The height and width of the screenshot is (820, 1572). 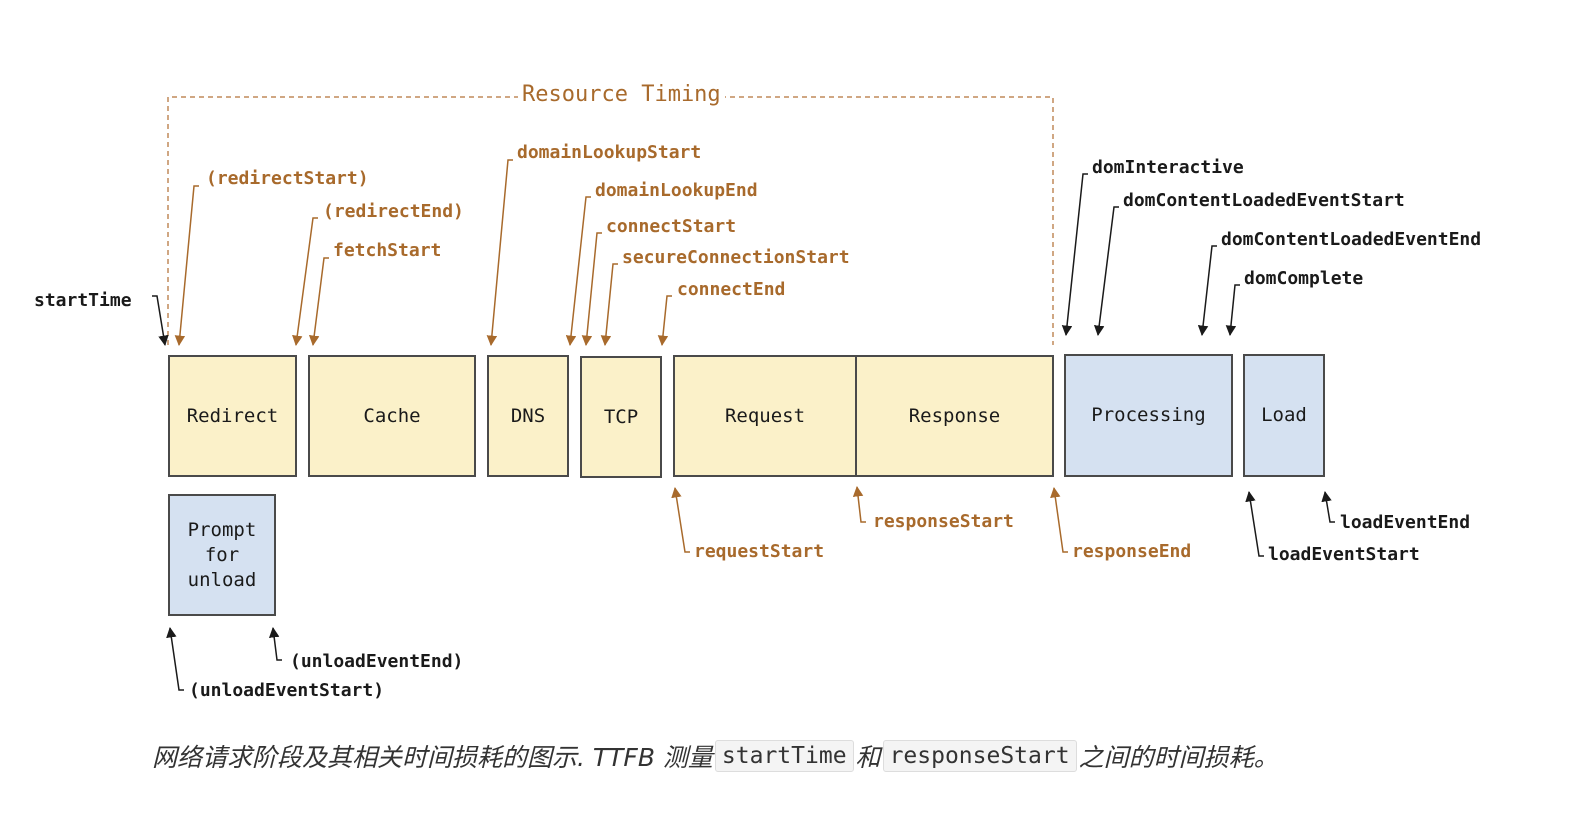 I want to click on dom-interactive-label: domInteractive, so click(x=1168, y=167).